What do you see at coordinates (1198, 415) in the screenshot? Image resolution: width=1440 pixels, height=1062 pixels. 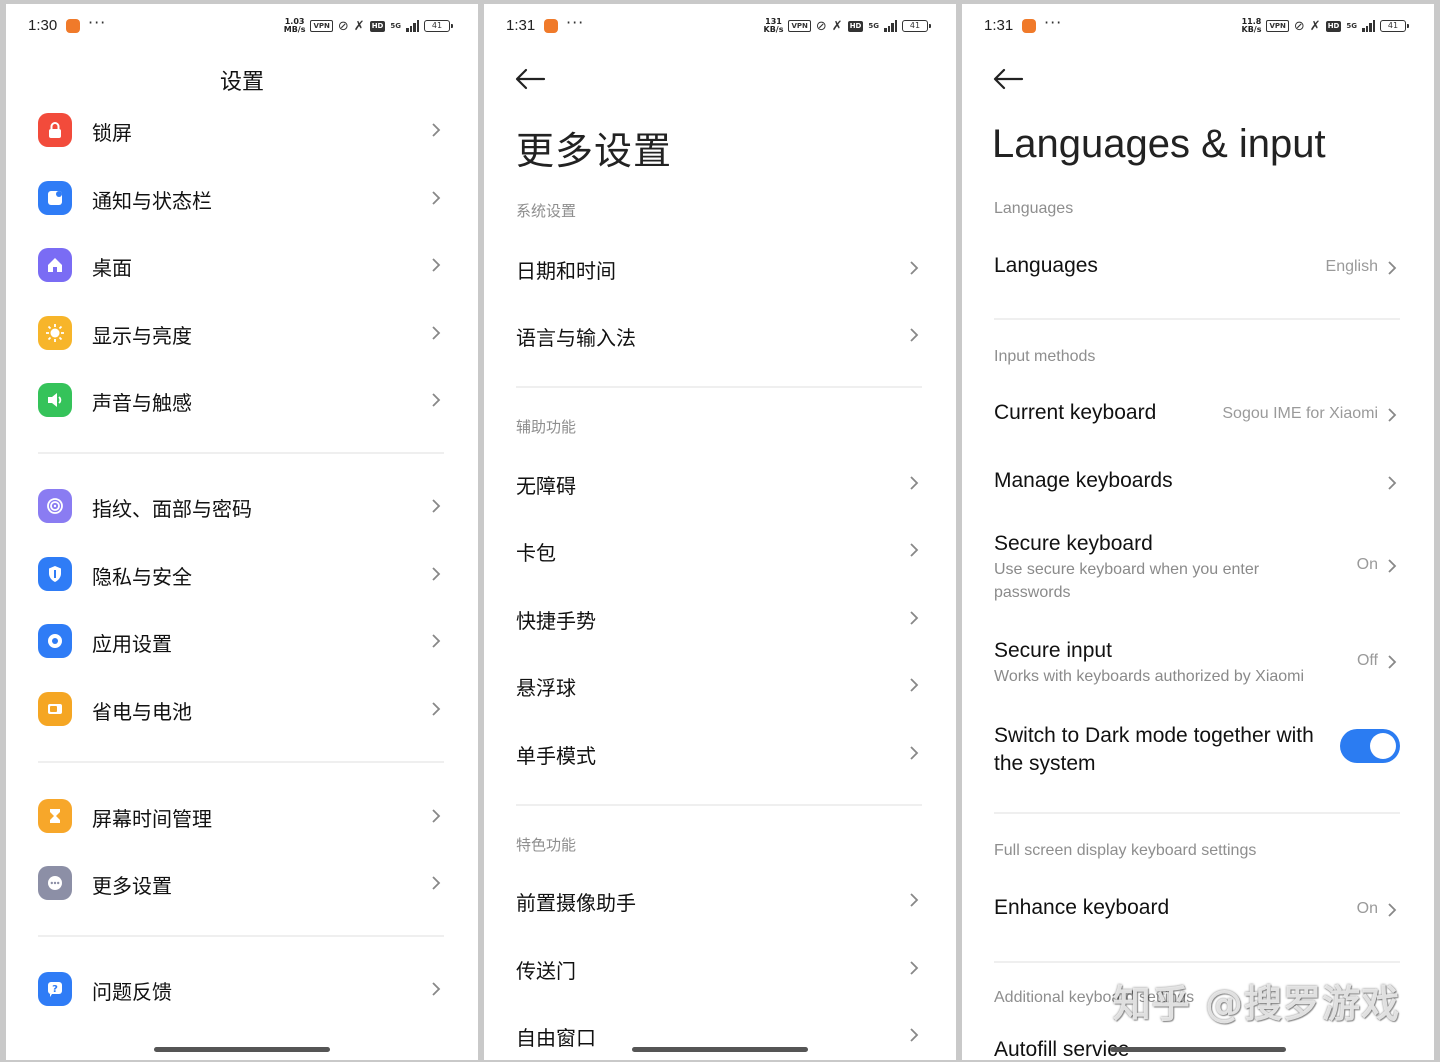 I see `current-keyboard-row: Current keyboard Sogou IME for Xiaomi` at bounding box center [1198, 415].